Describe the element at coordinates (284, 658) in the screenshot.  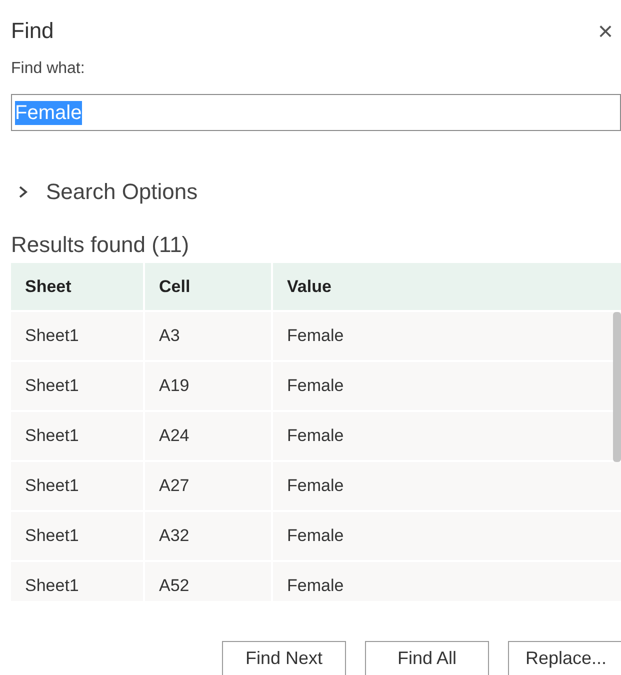
I see `dialog-button: Find Next` at that location.